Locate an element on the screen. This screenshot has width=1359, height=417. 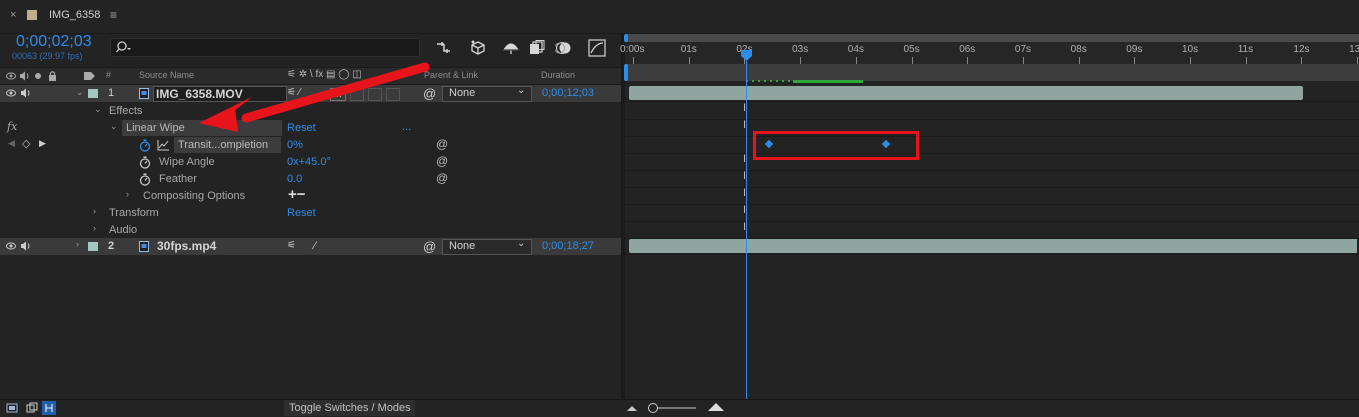
add-keyframe-icon: ◇ is located at coordinates (26, 143).